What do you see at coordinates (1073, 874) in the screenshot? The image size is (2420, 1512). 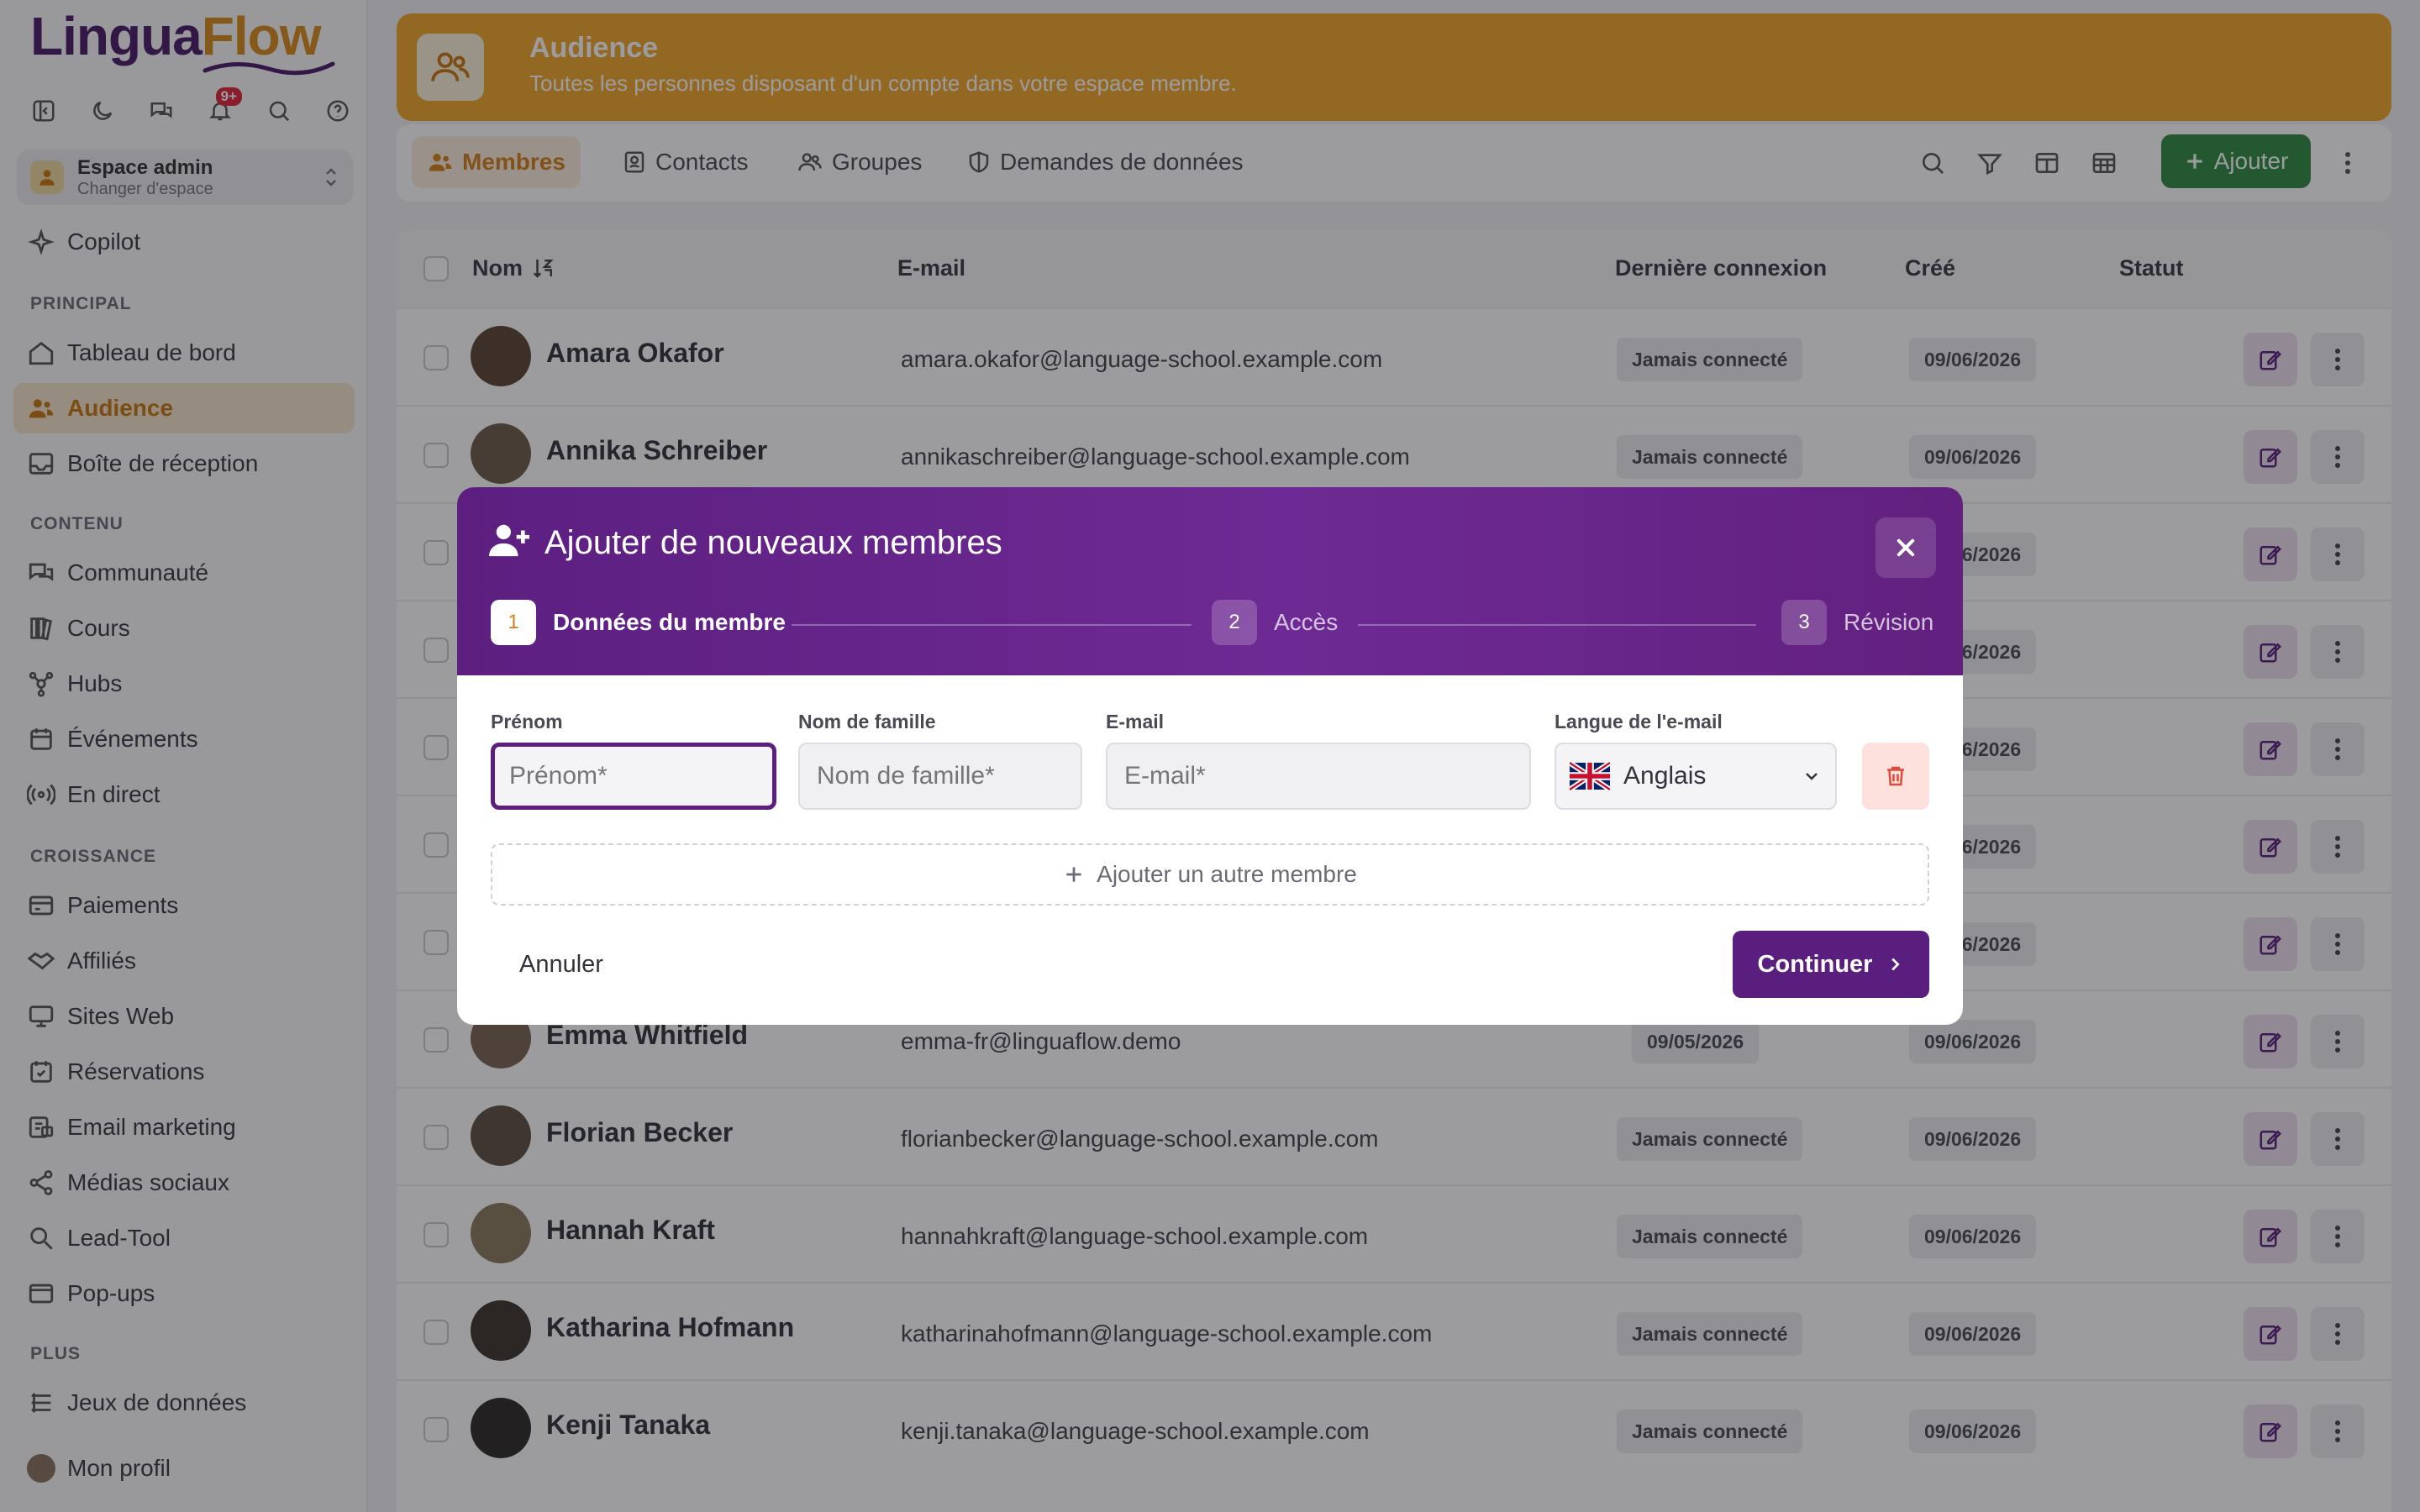 I see `plus-icon` at bounding box center [1073, 874].